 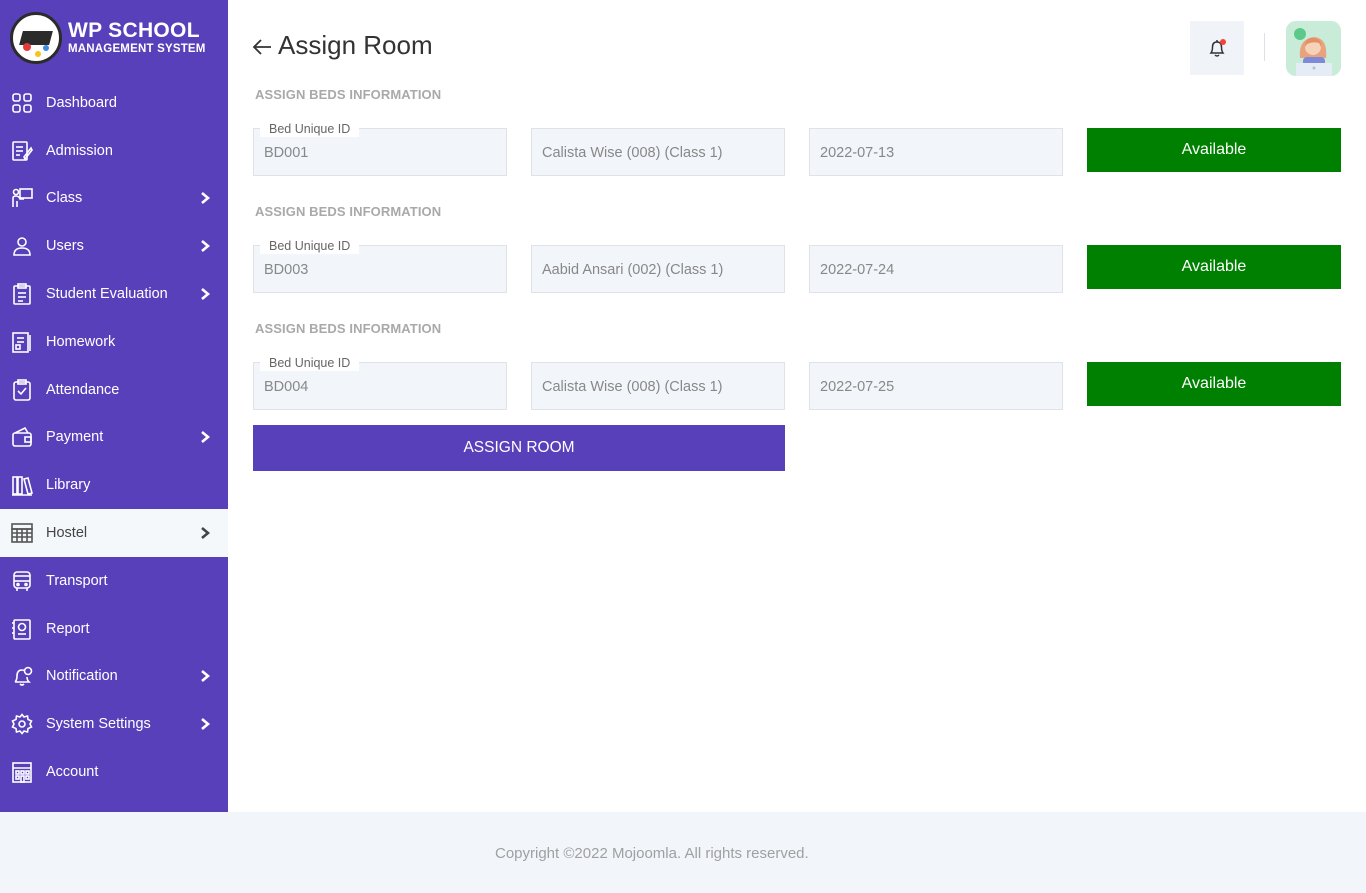 What do you see at coordinates (857, 270) in the screenshot?
I see `date-value: 2022-07-24` at bounding box center [857, 270].